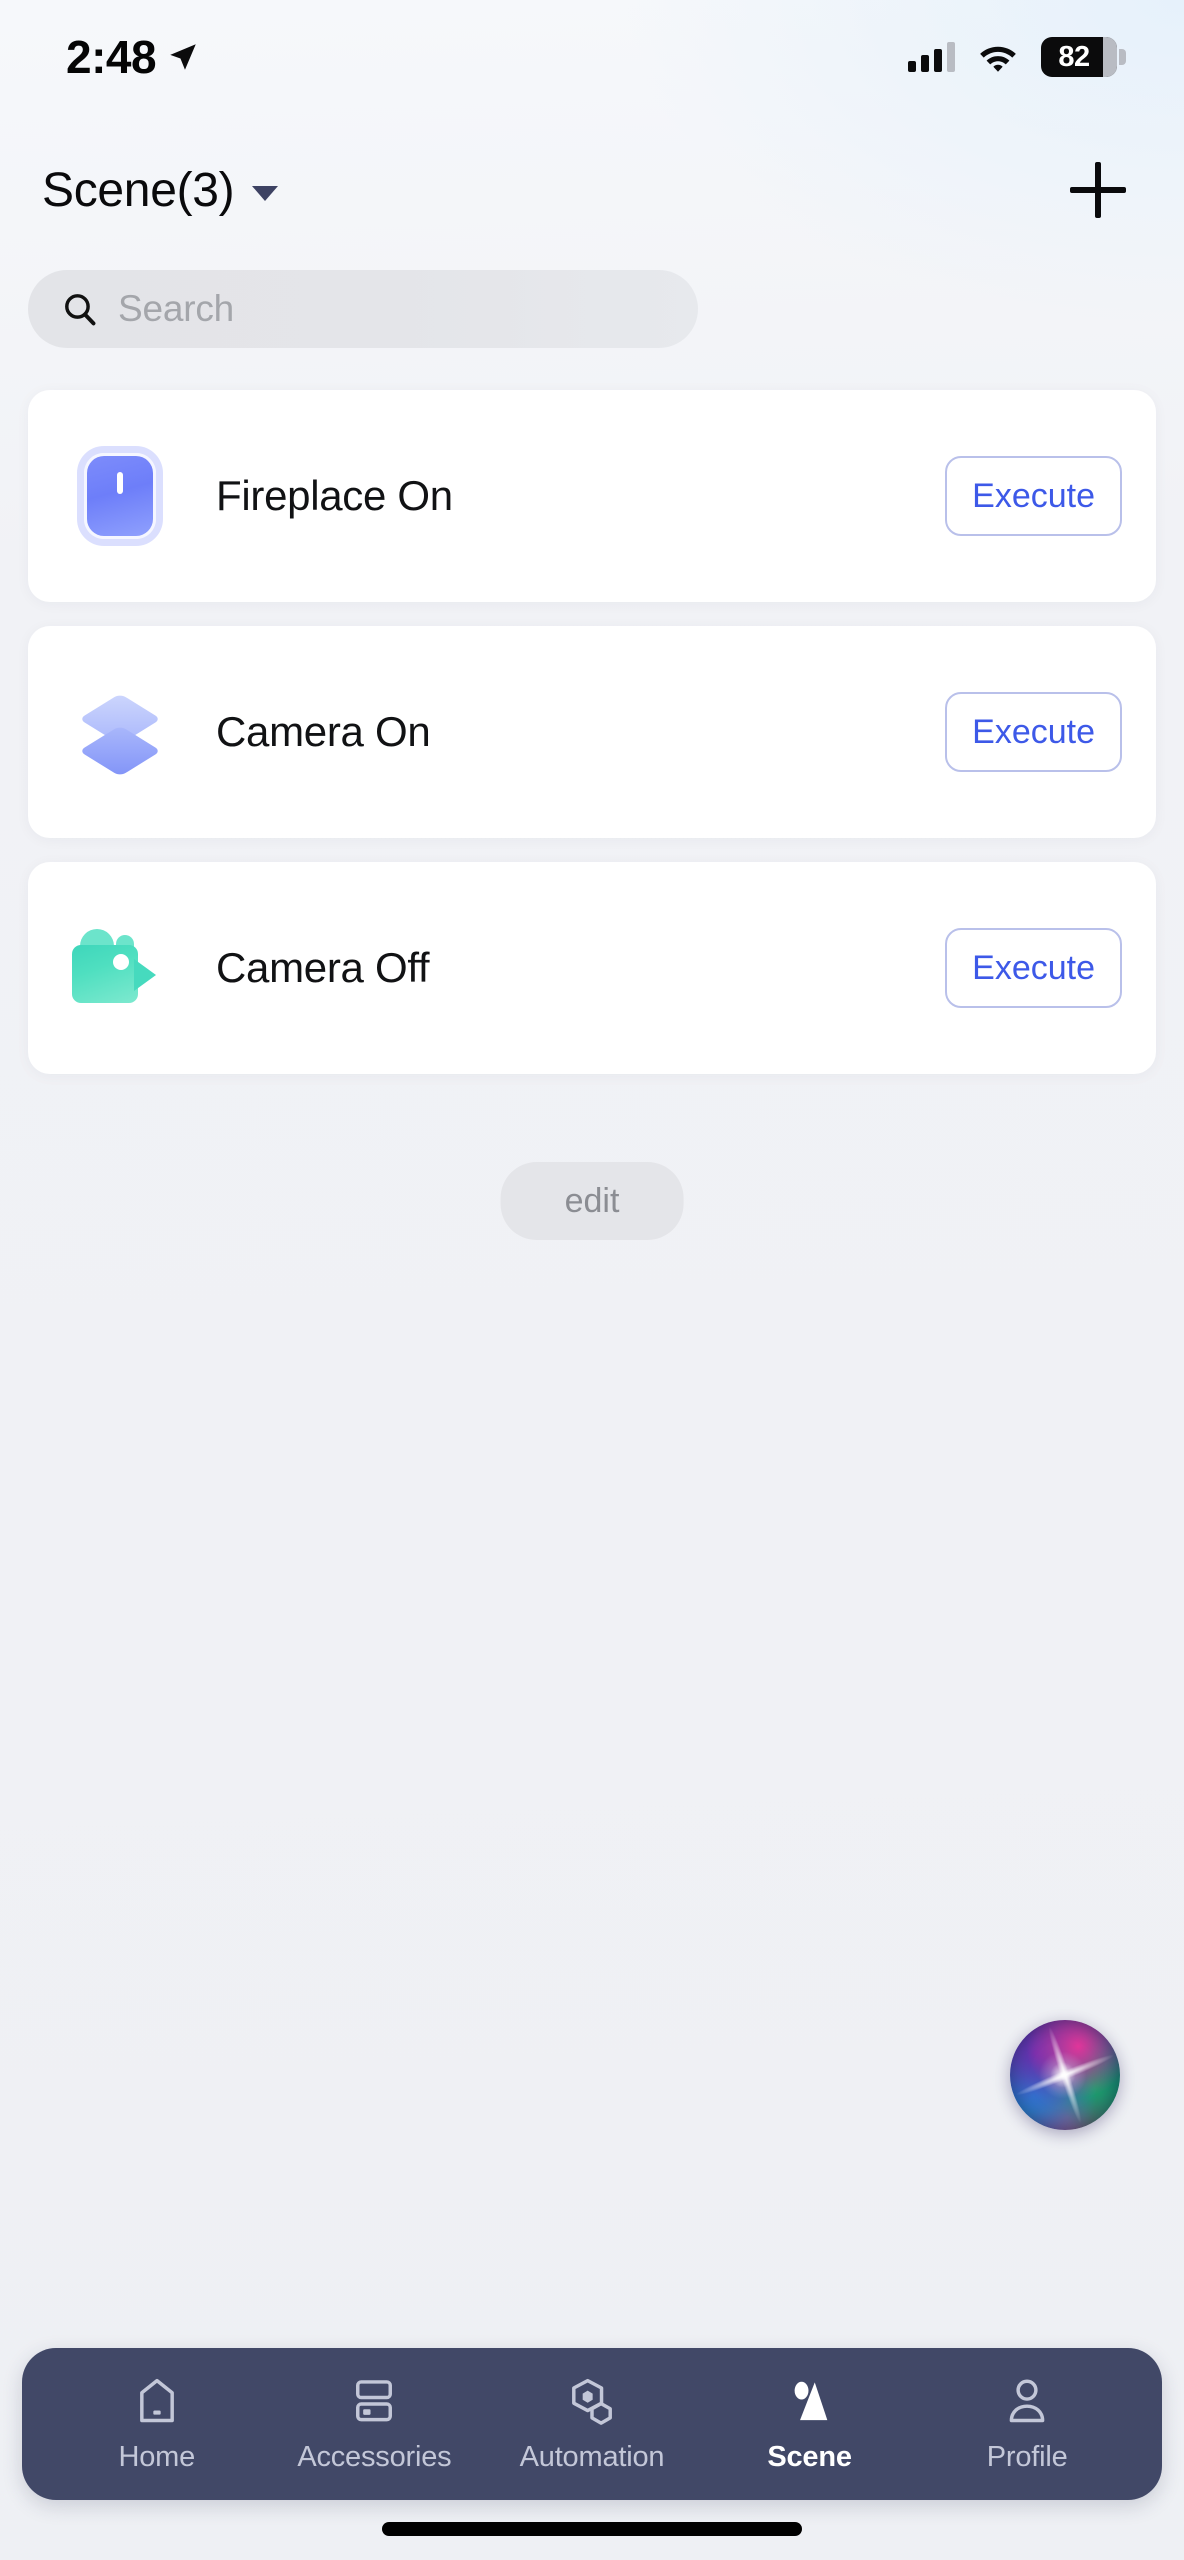 Image resolution: width=1184 pixels, height=2560 pixels. What do you see at coordinates (592, 1201) in the screenshot?
I see `edit-button: edit` at bounding box center [592, 1201].